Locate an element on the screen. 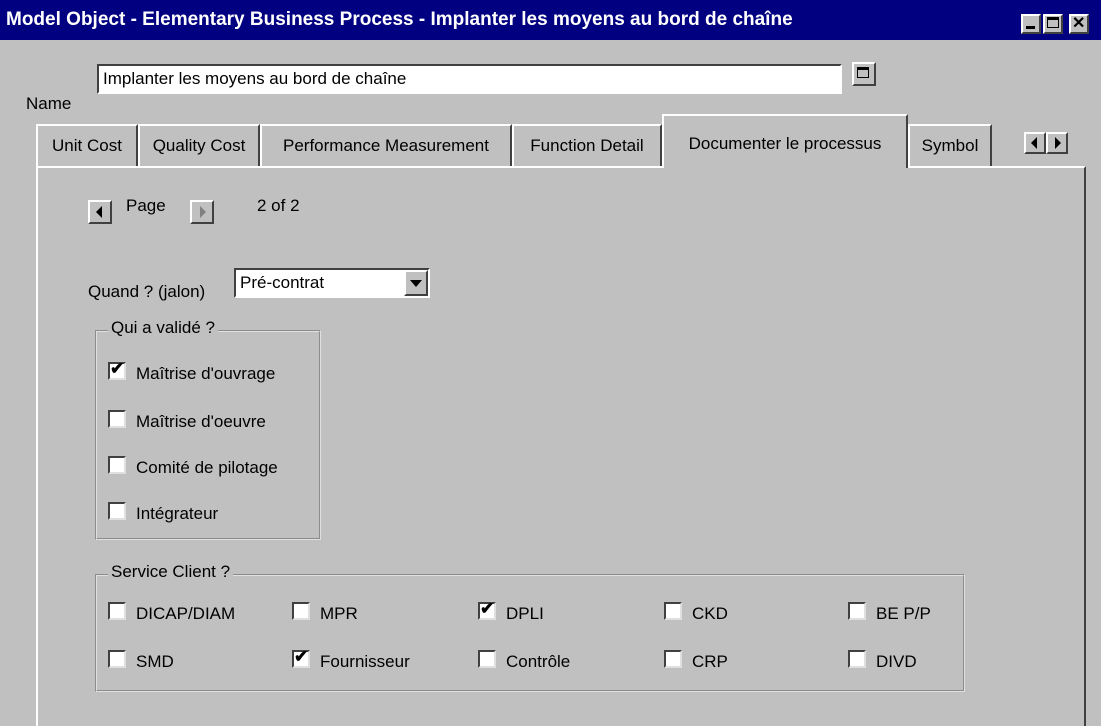  tab-quality-cost: Quality Cost is located at coordinates (199, 145).